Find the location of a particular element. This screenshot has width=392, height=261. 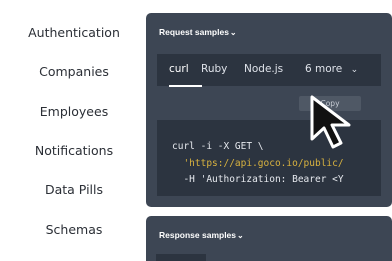

tab-more: 6 more ⌄ is located at coordinates (331, 69).